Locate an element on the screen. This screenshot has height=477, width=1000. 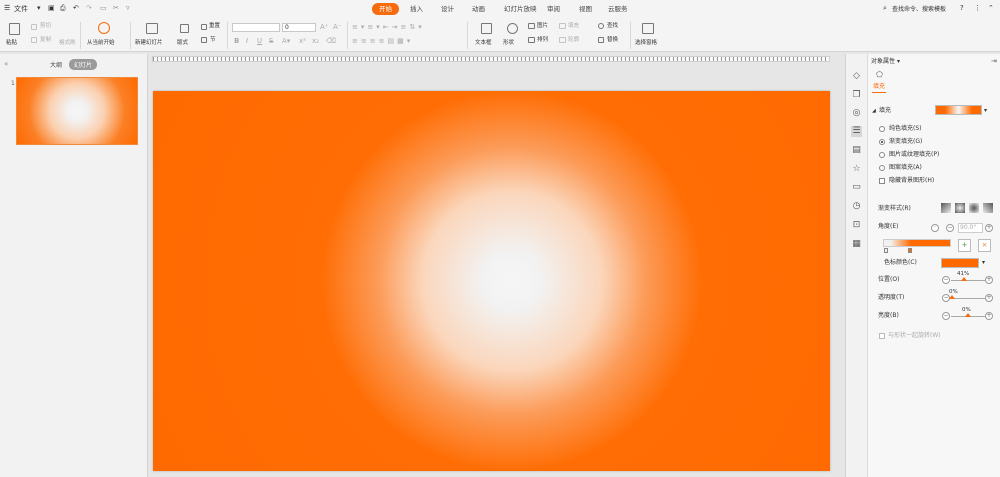
close-panel-icon: ⇥ is located at coordinates (994, 61).